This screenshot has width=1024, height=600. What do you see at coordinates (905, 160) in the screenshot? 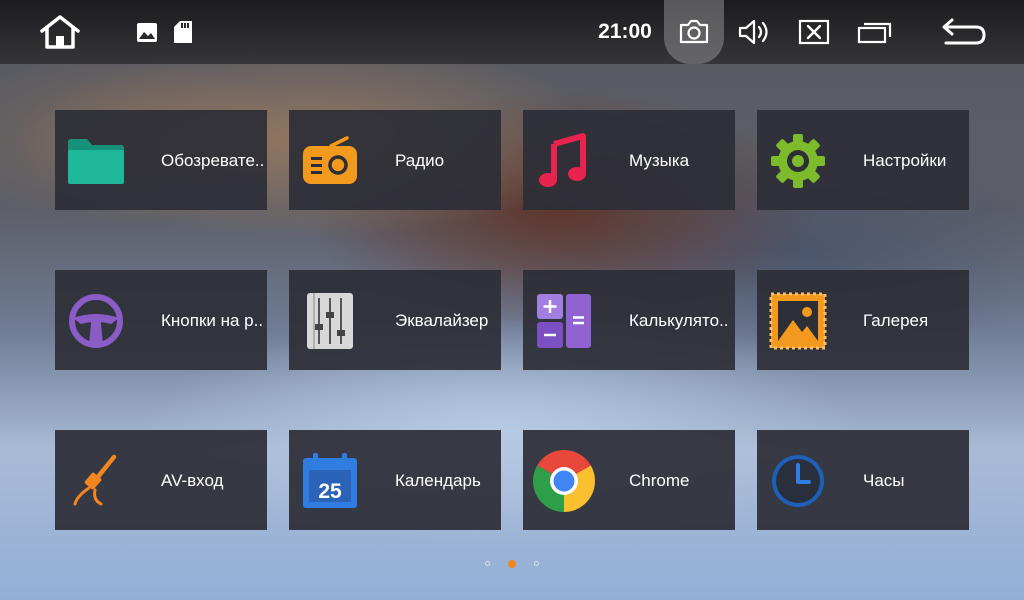
I see `app-label: Настройки` at bounding box center [905, 160].